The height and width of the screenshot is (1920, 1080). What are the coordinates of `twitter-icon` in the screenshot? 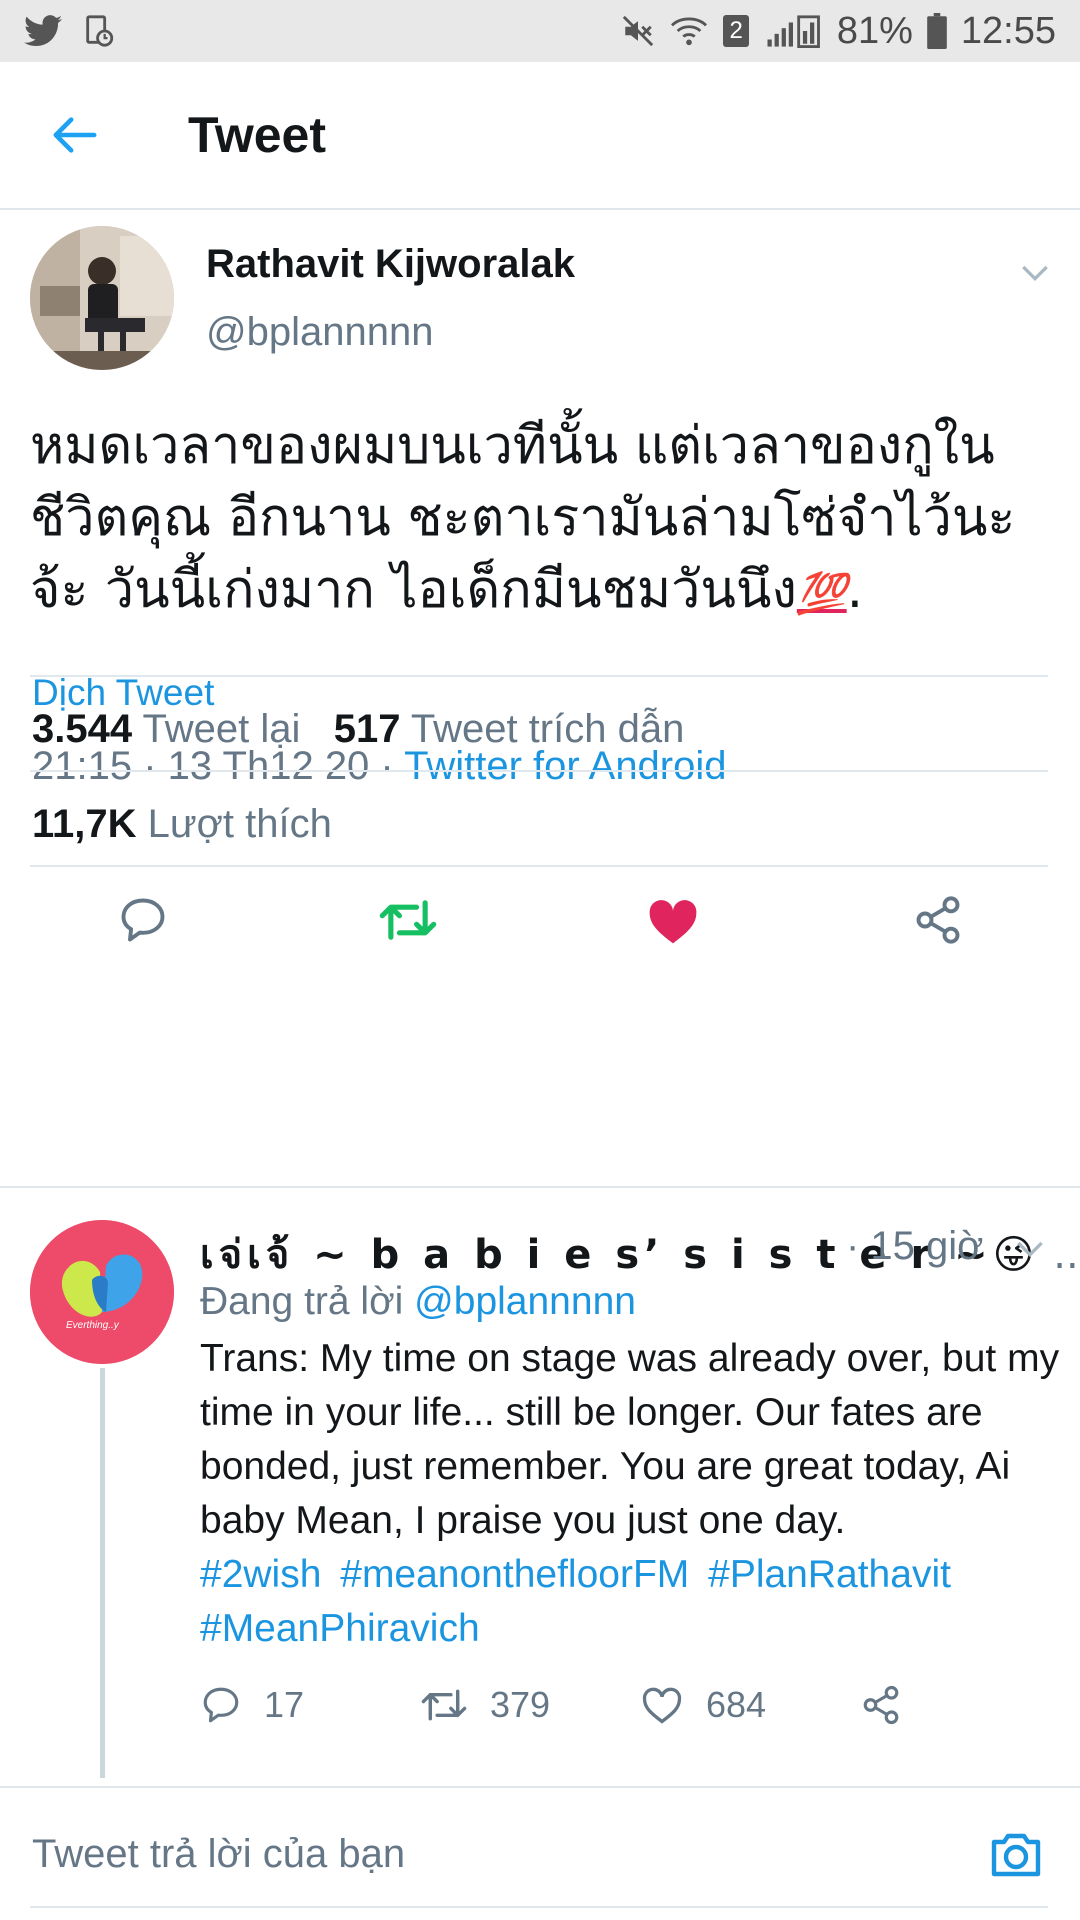 It's located at (43, 31).